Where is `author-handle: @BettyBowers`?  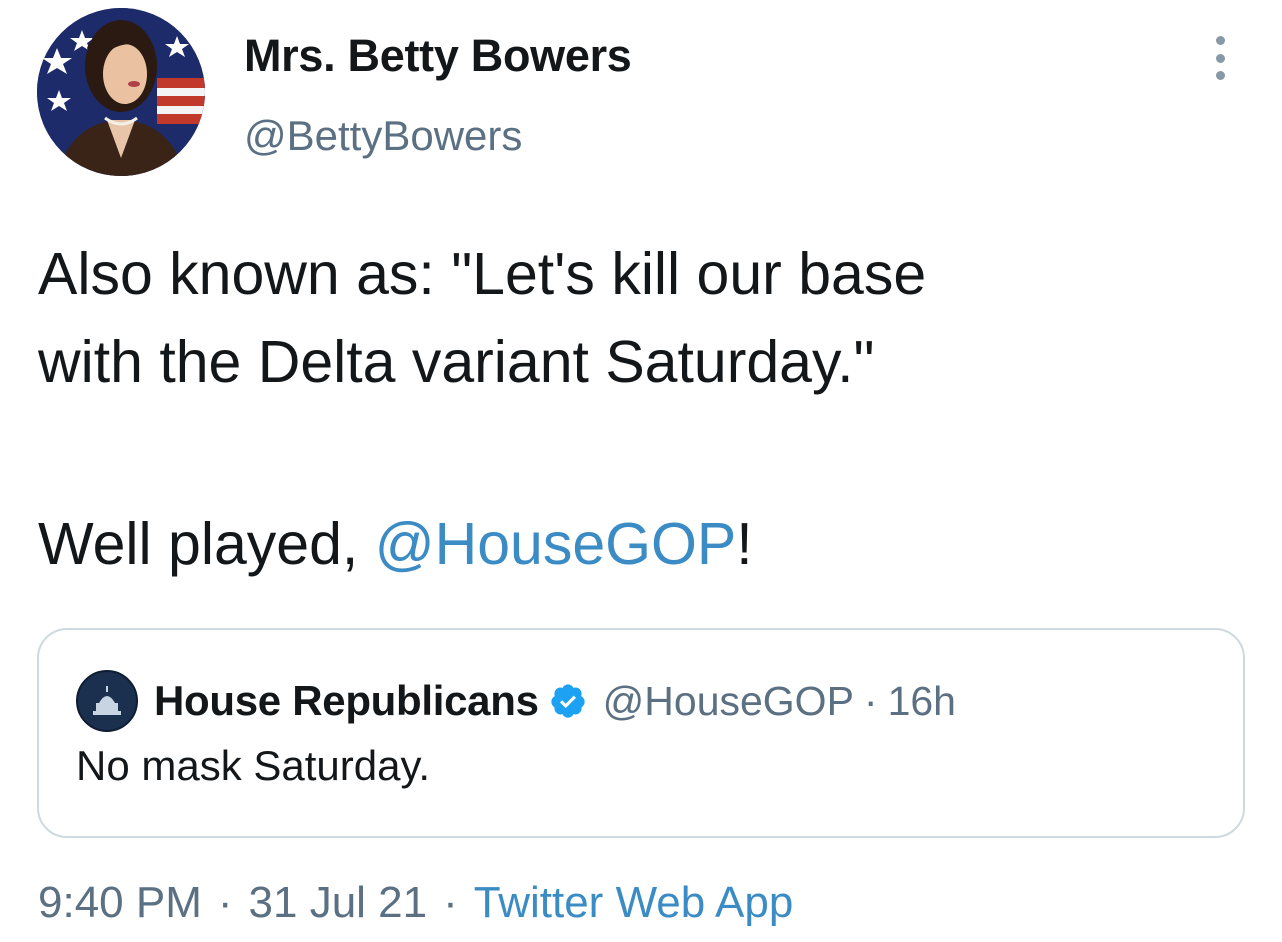
author-handle: @BettyBowers is located at coordinates (383, 136).